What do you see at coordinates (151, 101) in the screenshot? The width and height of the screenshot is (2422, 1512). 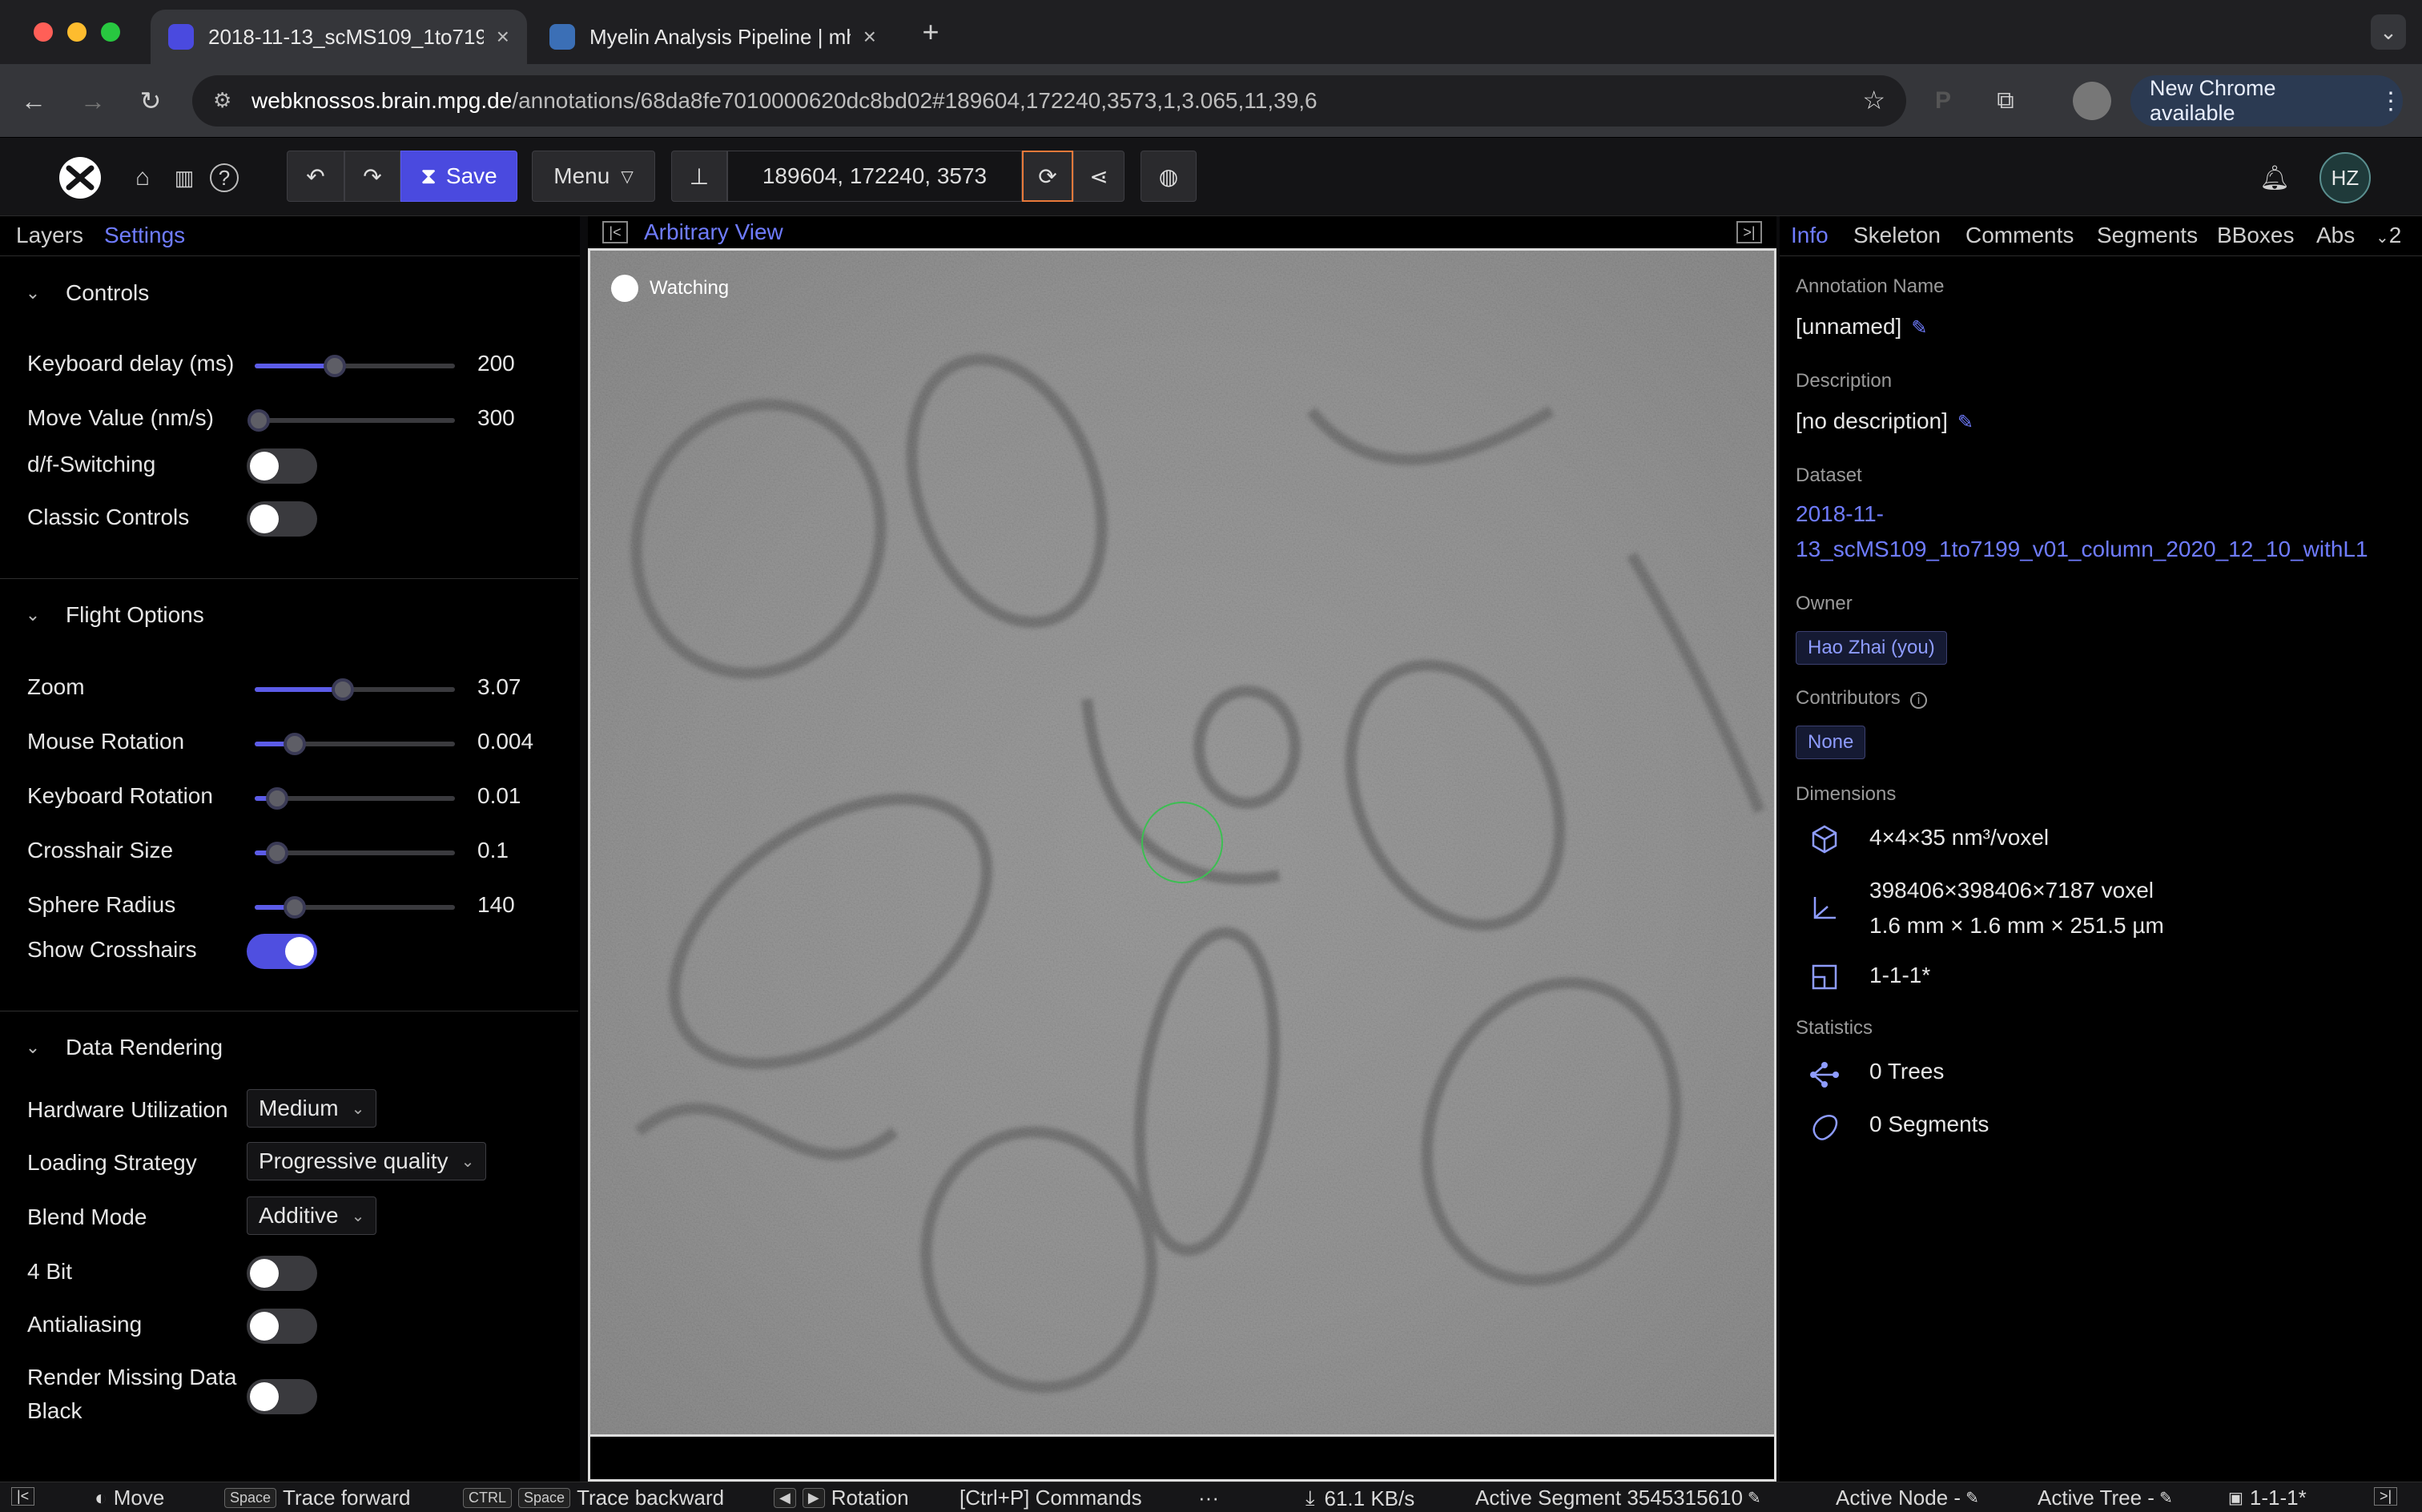 I see `reload-icon: ↻` at bounding box center [151, 101].